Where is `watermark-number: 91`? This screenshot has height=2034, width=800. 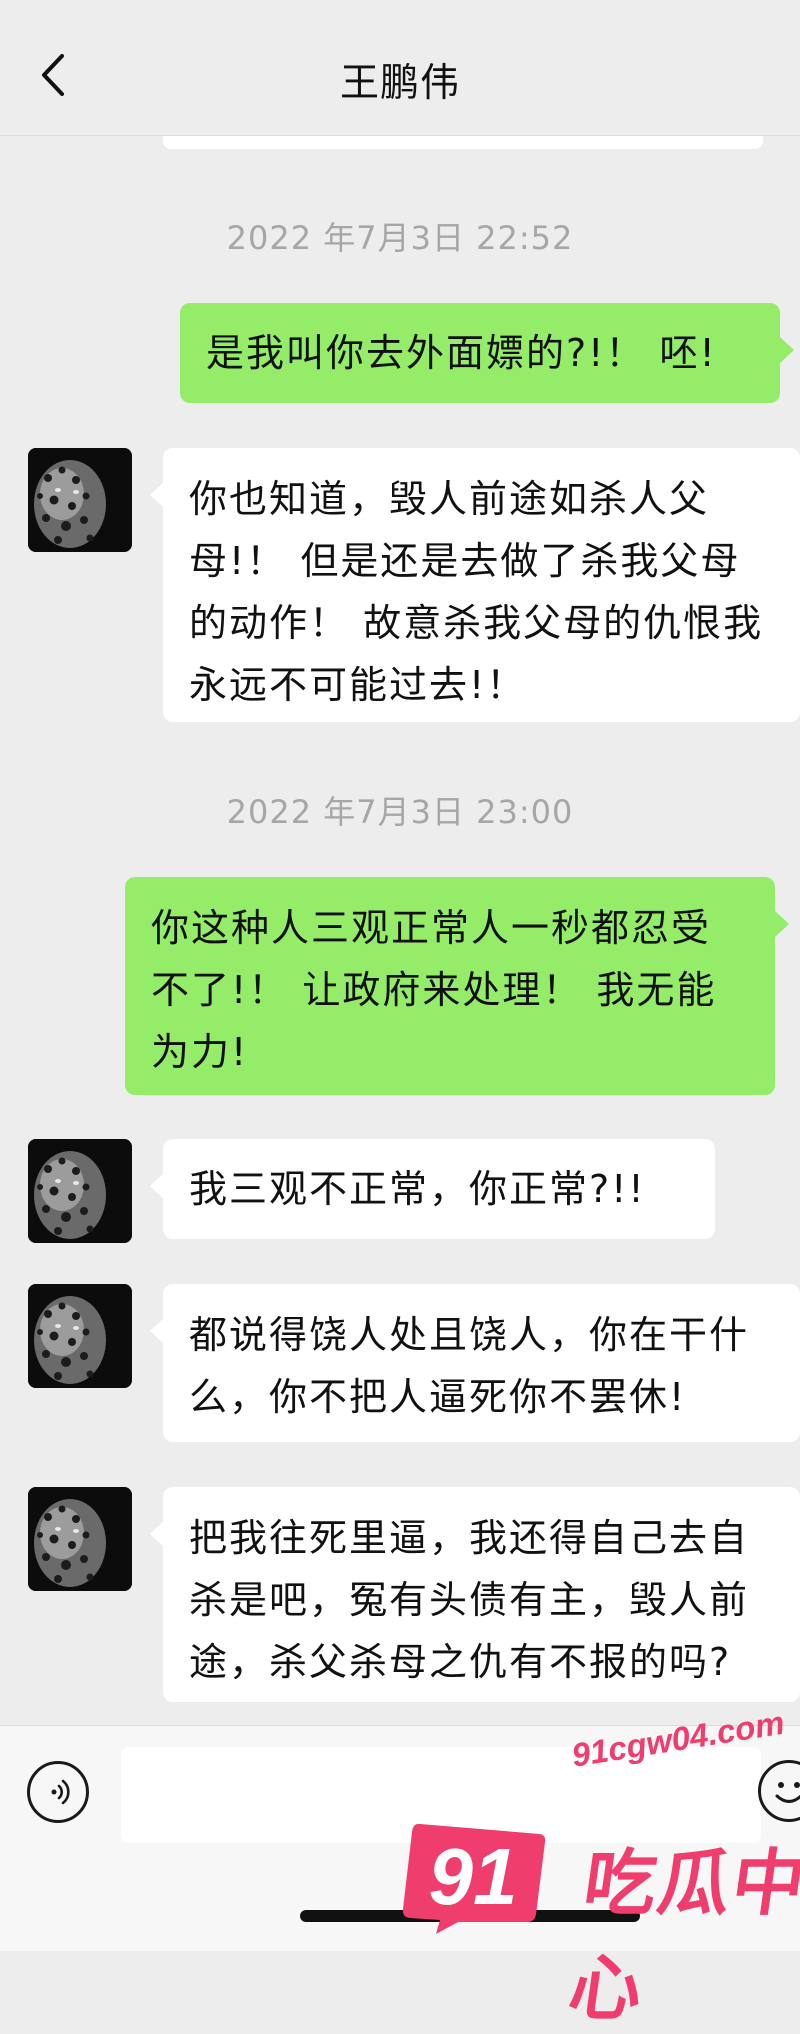 watermark-number: 91 is located at coordinates (473, 1876).